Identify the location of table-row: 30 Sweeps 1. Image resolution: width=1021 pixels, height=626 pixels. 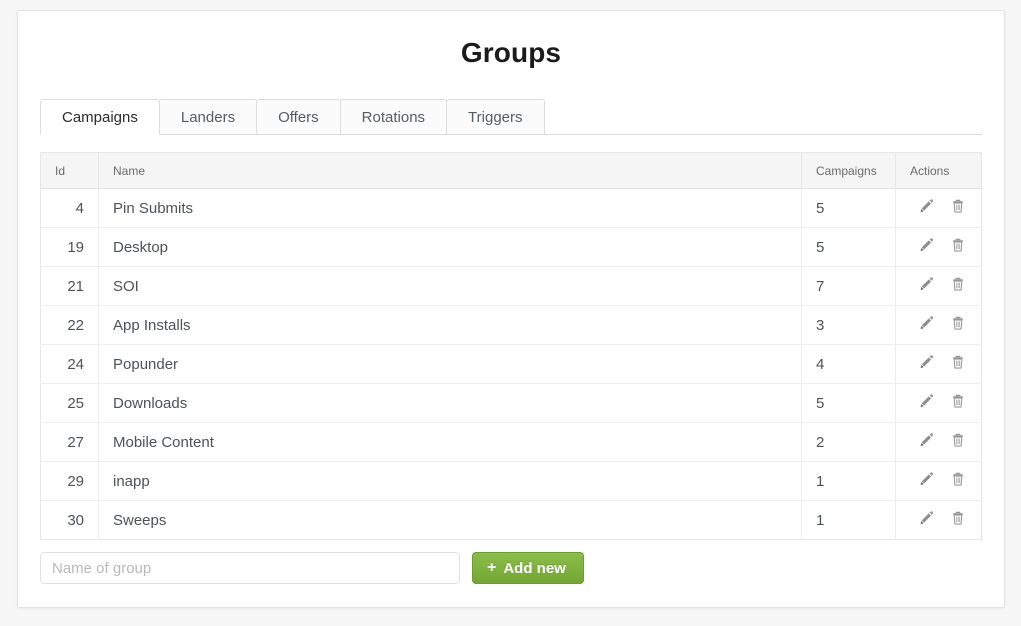
(511, 520).